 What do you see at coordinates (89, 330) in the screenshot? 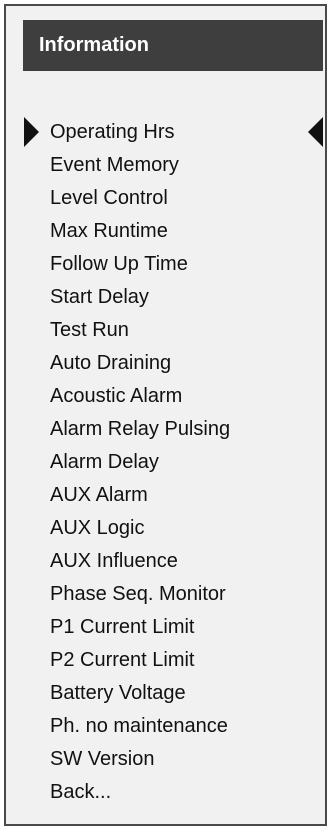
I see `menu-item-test-run: Test Run` at bounding box center [89, 330].